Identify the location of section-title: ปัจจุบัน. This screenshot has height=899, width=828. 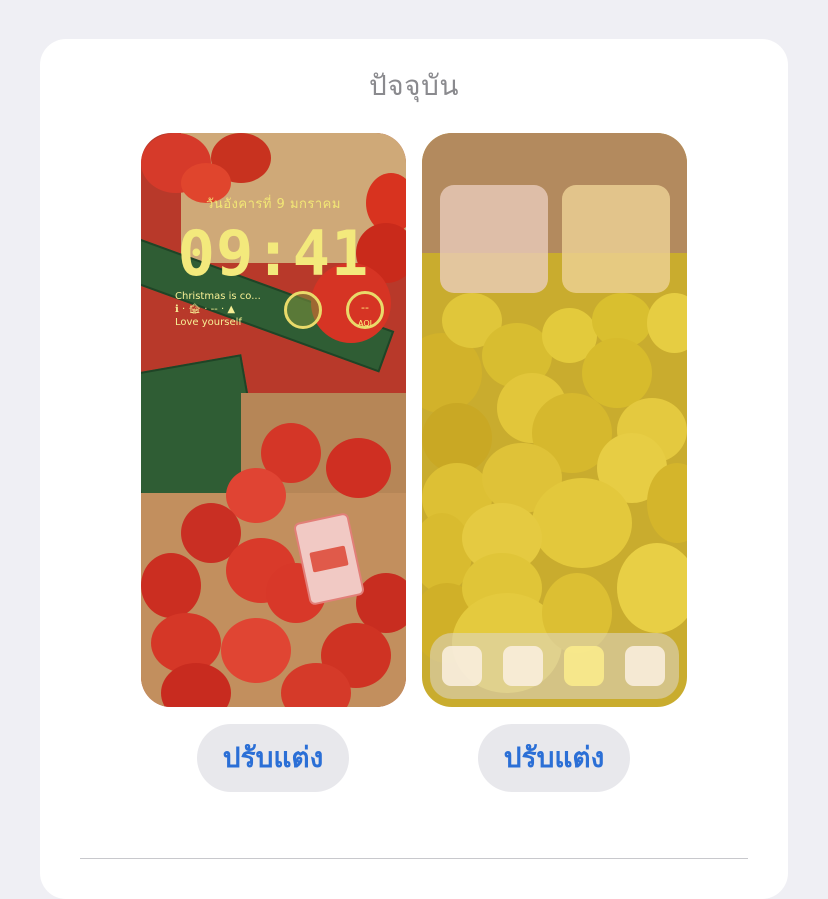
(414, 85).